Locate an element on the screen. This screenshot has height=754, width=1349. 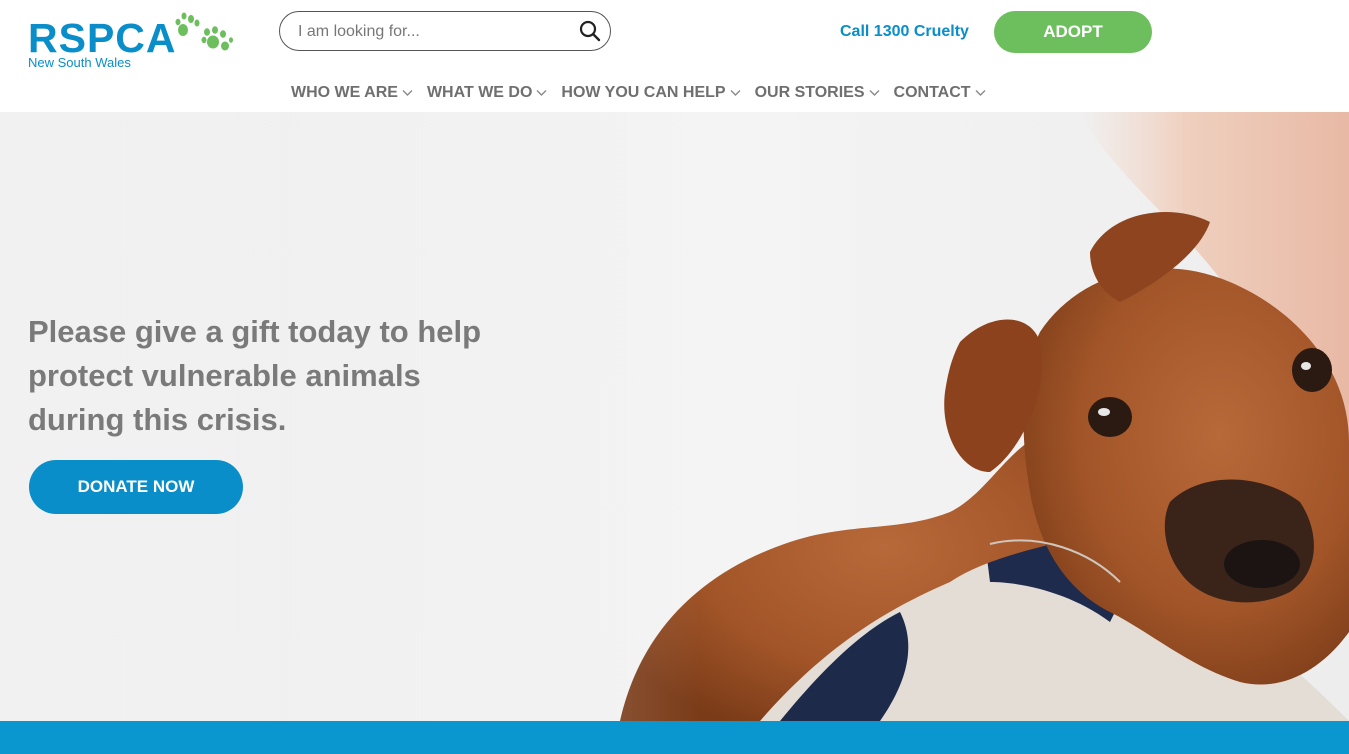
nav-item-what-we-do: WHAT WE DO is located at coordinates (487, 93).